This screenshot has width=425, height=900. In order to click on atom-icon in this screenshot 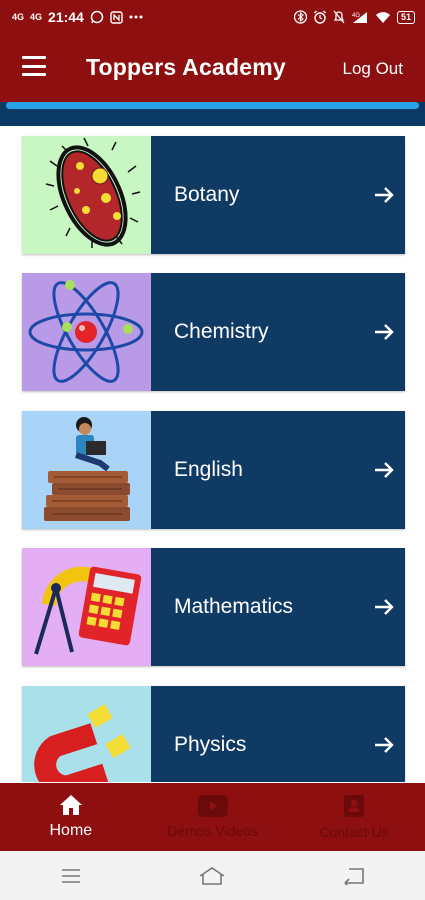, I will do `click(86, 331)`.